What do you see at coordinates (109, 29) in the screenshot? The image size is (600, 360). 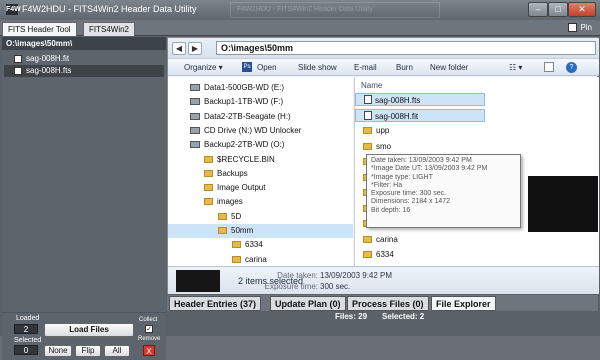 I see `tab-fits4win2: FITS4Win2` at bounding box center [109, 29].